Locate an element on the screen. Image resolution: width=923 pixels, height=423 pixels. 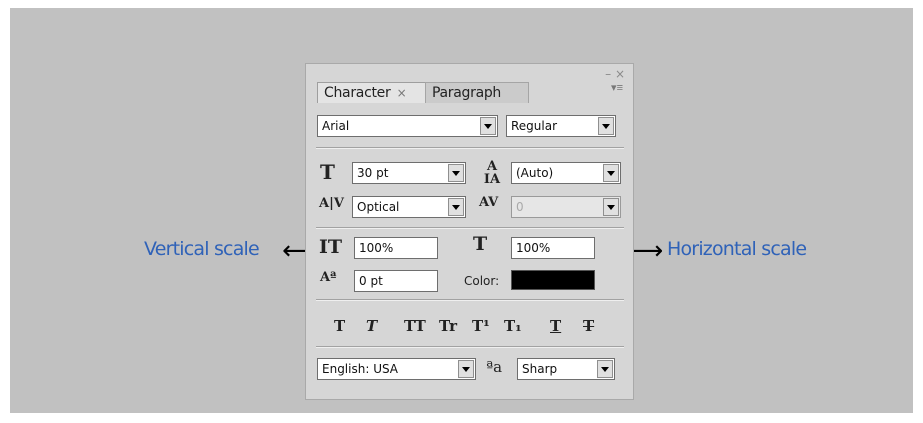
horizontal-scale-input: 100% is located at coordinates (553, 248).